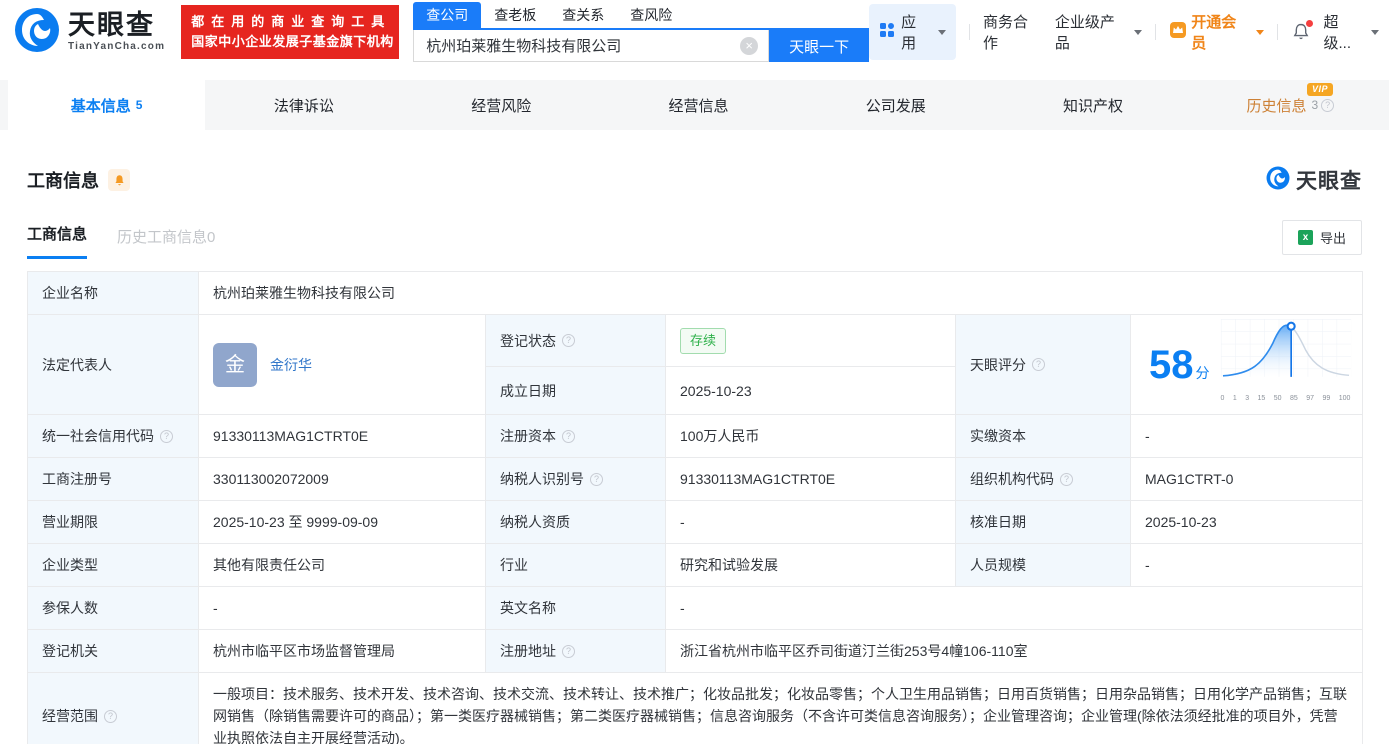 The height and width of the screenshot is (744, 1389). Describe the element at coordinates (1092, 105) in the screenshot. I see `tab-intellectual-property: 知识产权` at that location.